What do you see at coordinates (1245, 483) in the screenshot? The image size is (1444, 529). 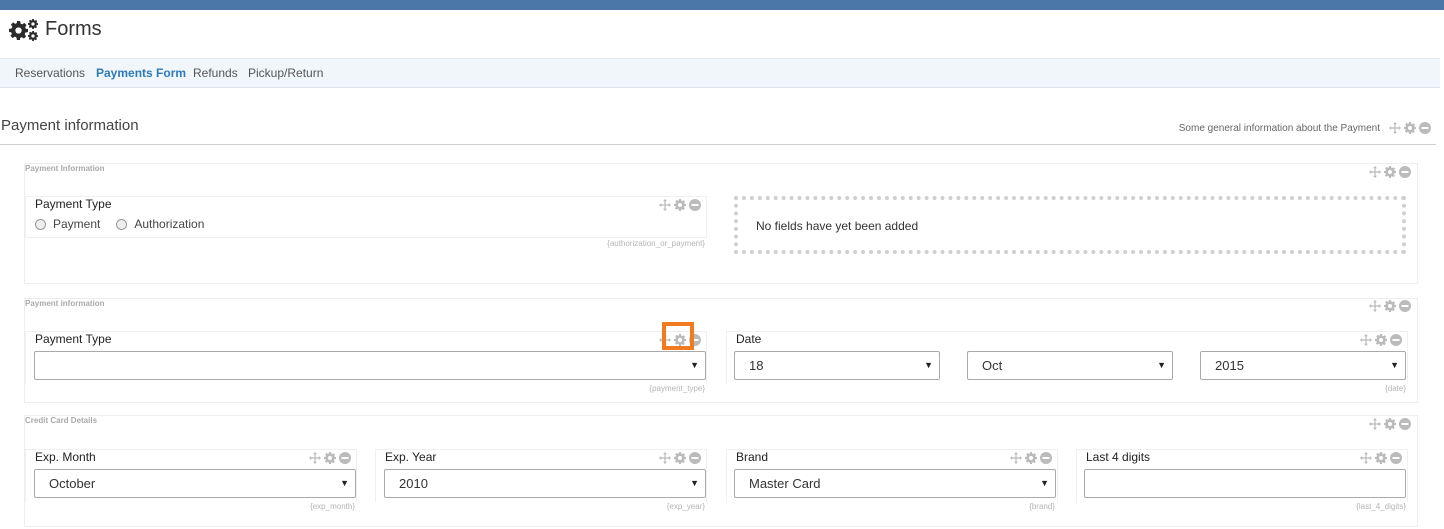 I see `last-4-digits-input` at bounding box center [1245, 483].